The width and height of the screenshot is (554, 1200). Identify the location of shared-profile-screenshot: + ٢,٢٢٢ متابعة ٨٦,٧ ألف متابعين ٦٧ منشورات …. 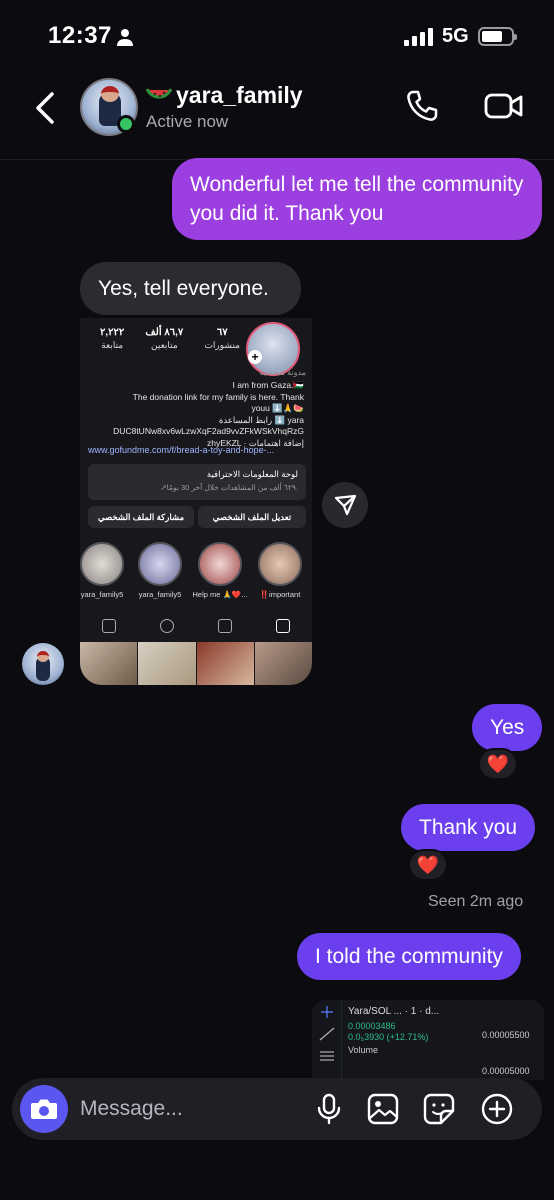
(196, 501).